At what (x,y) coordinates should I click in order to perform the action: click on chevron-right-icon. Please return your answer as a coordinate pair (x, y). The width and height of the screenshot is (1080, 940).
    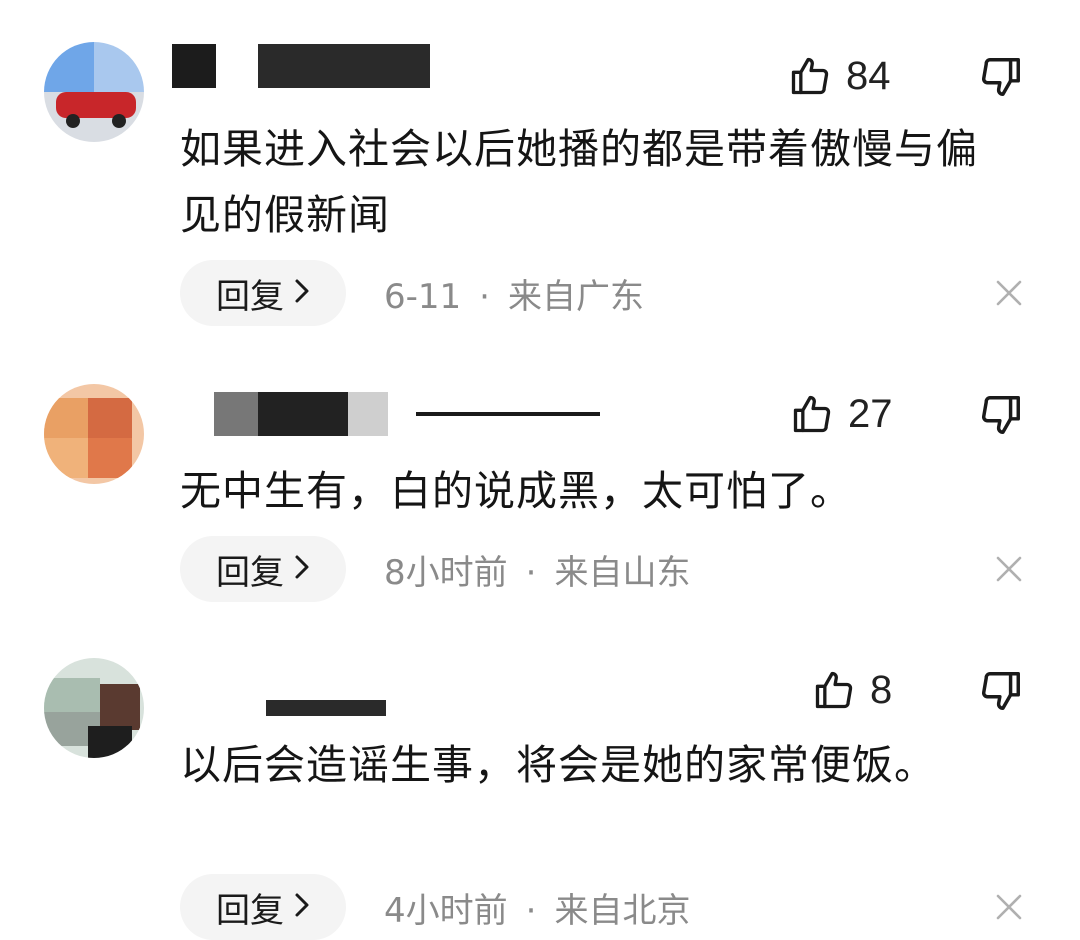
    Looking at the image, I should click on (302, 907).